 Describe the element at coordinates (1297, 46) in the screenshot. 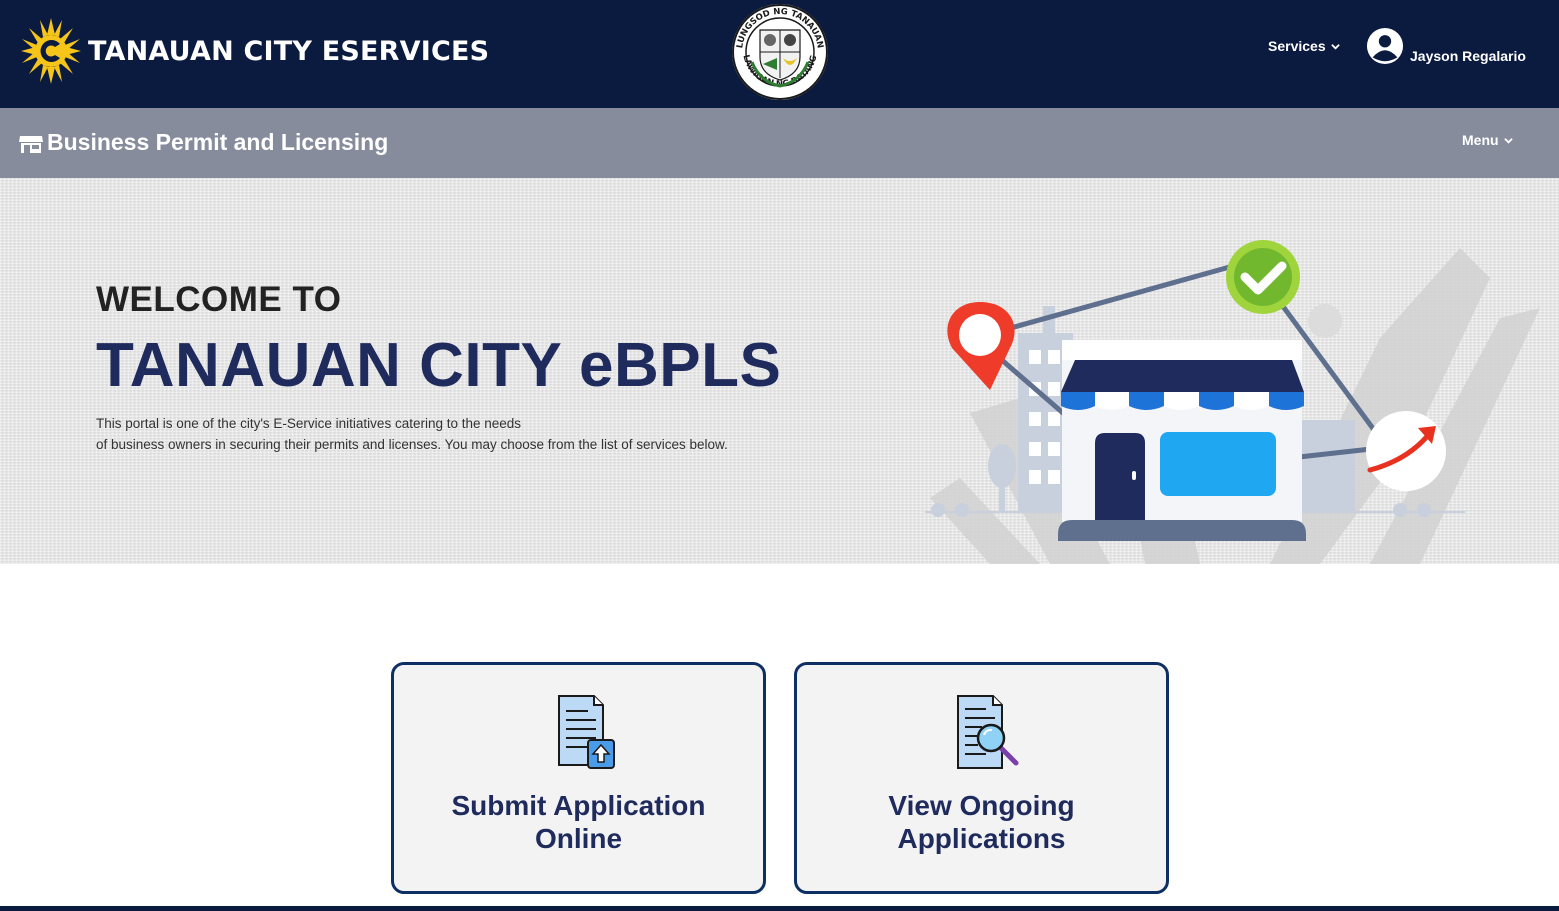

I see `services-label: Services` at that location.